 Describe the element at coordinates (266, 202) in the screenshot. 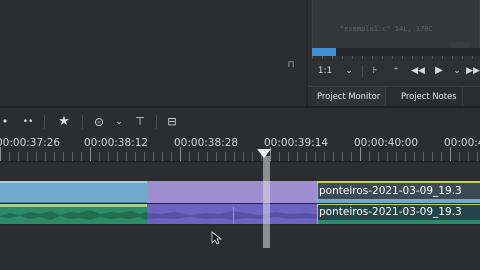

I see `playhead-line` at that location.